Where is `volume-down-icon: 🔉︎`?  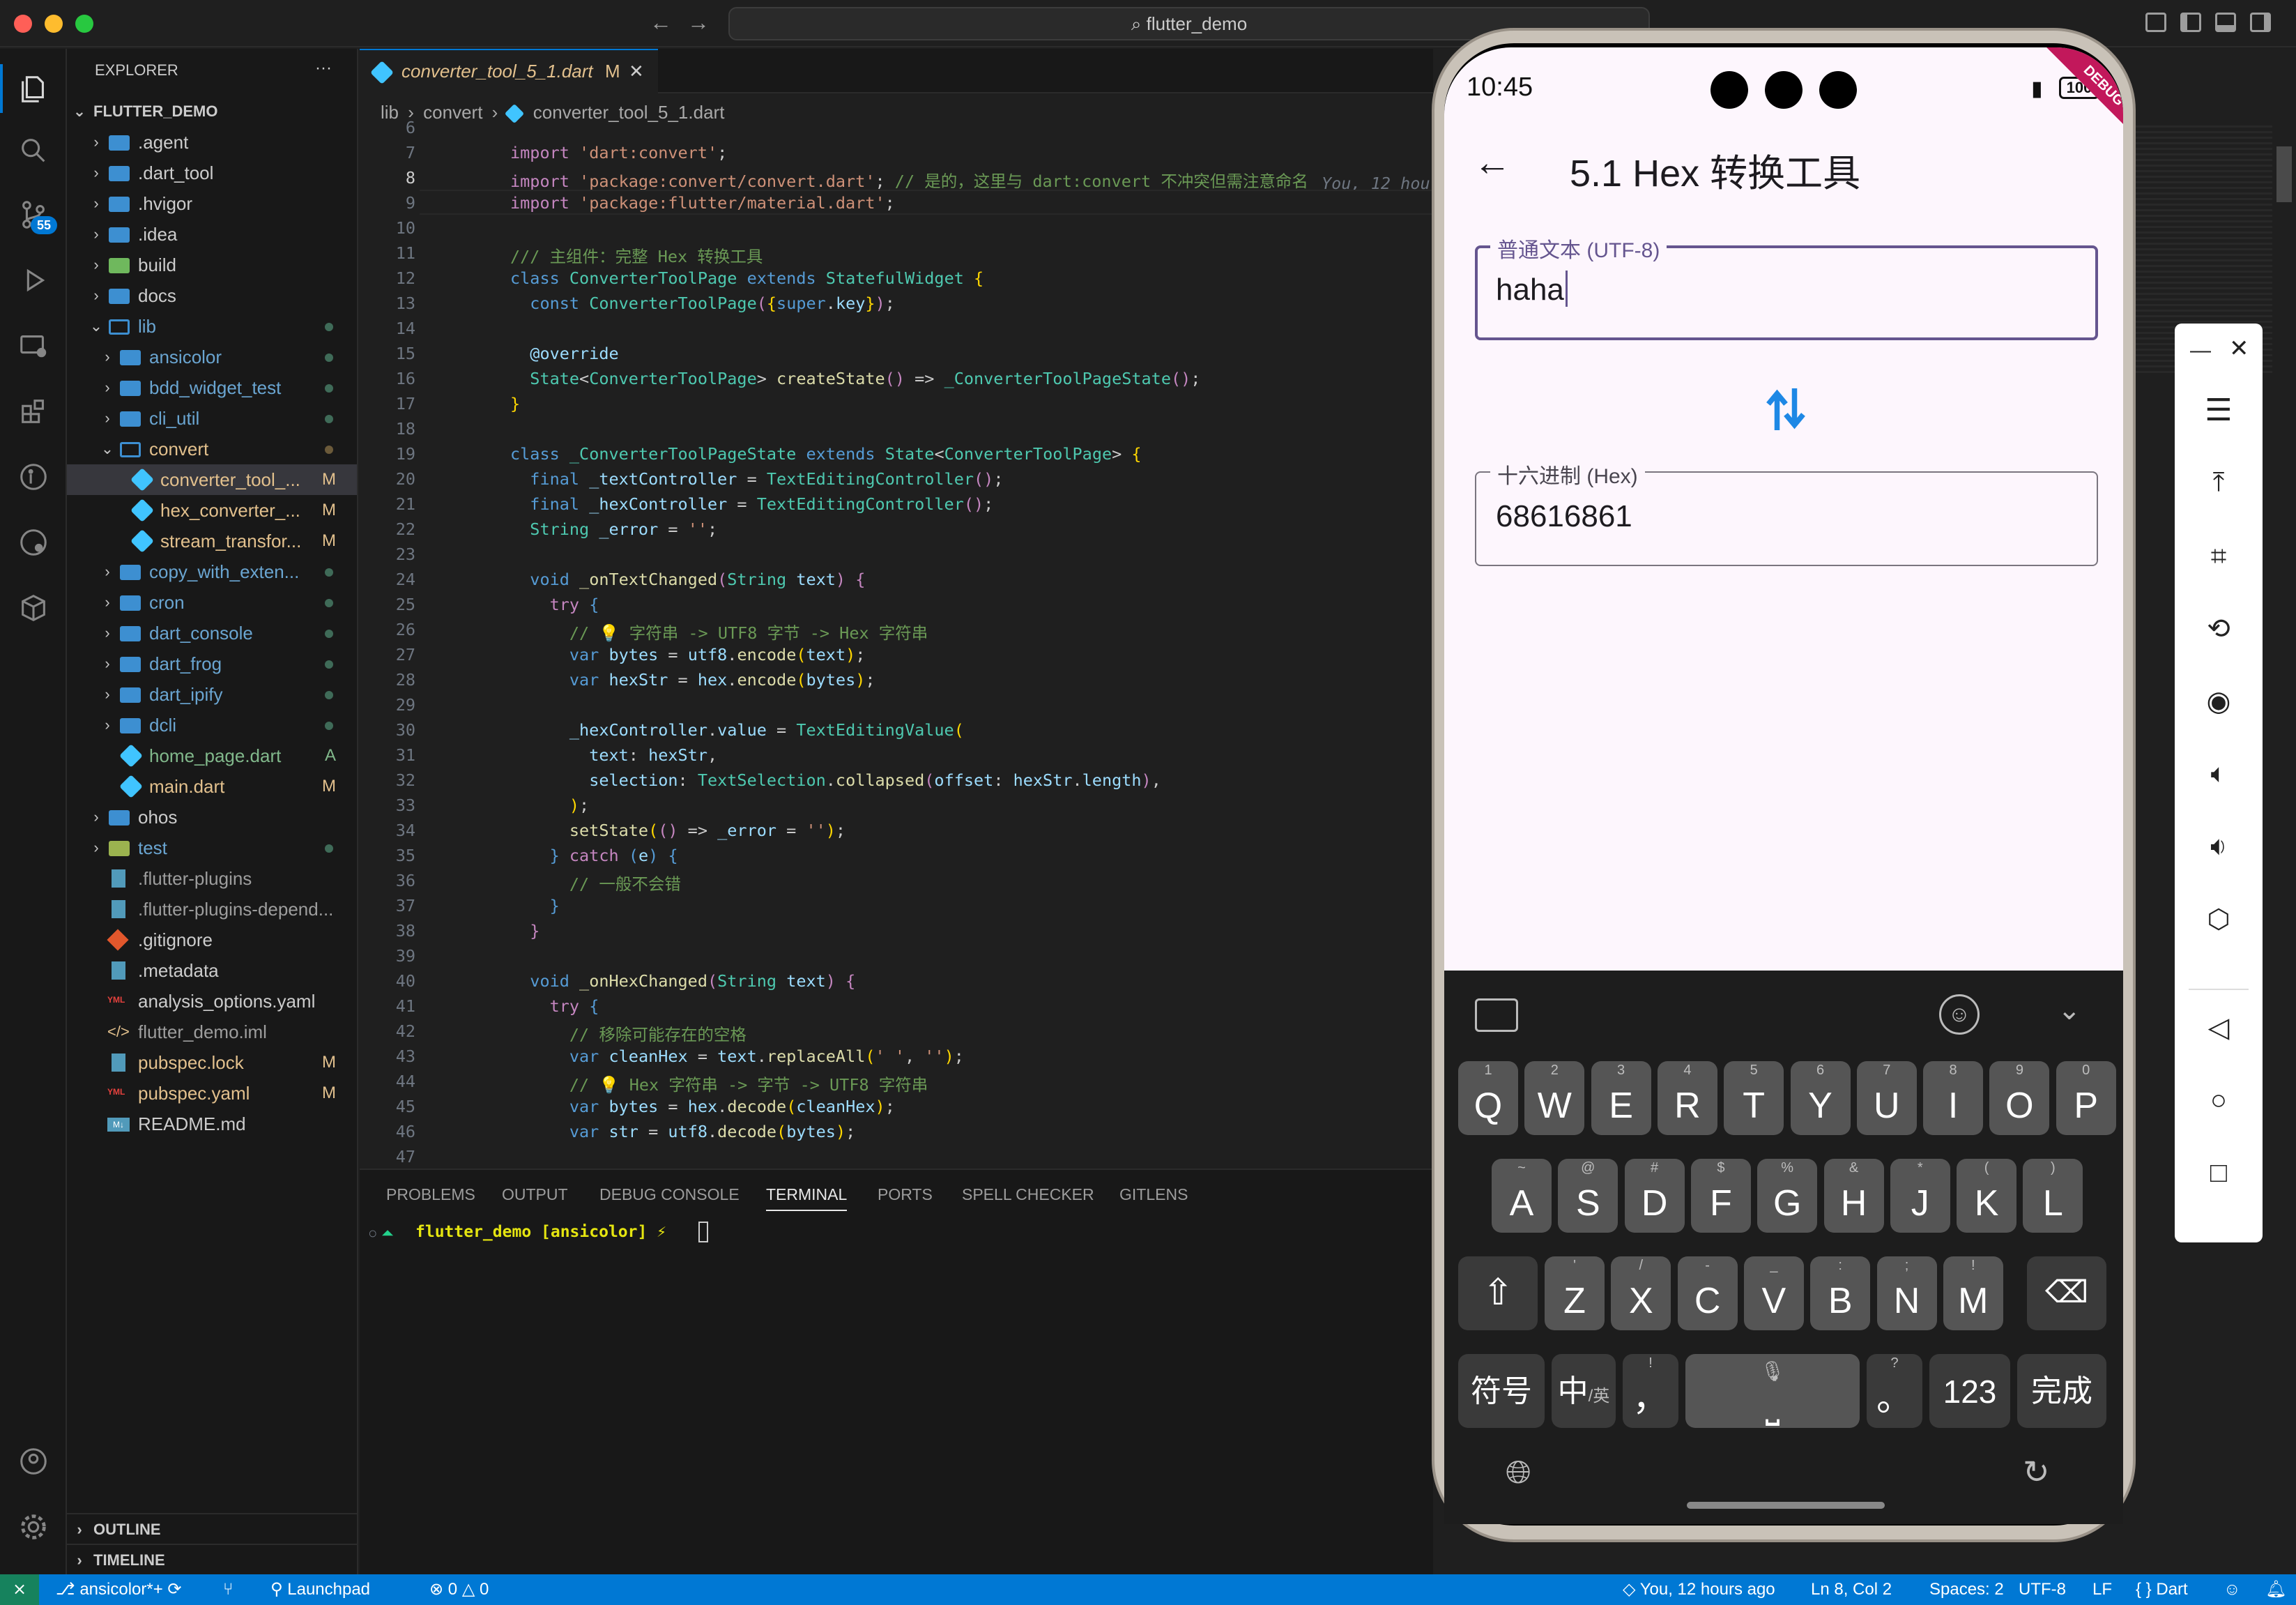
volume-down-icon: 🔉︎ is located at coordinates (2219, 847).